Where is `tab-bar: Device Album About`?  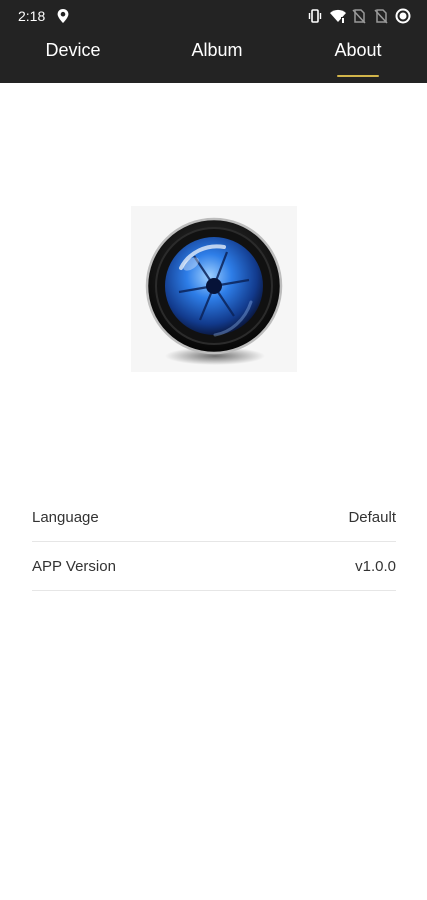
tab-bar: Device Album About is located at coordinates (213, 58).